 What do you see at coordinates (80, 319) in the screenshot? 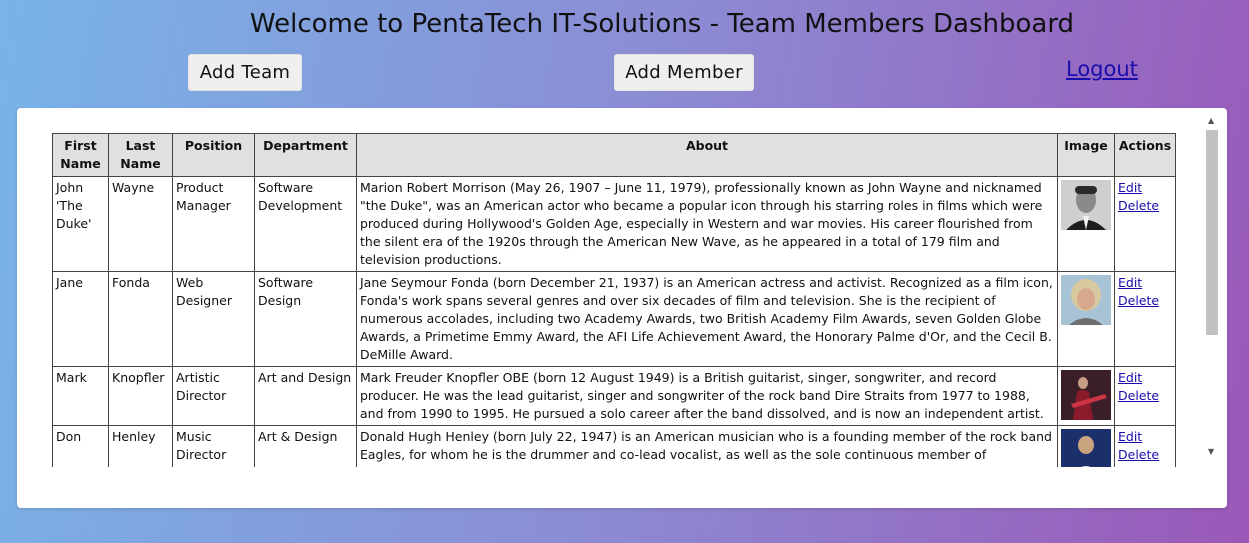
I see `cell-first-name: Jane` at bounding box center [80, 319].